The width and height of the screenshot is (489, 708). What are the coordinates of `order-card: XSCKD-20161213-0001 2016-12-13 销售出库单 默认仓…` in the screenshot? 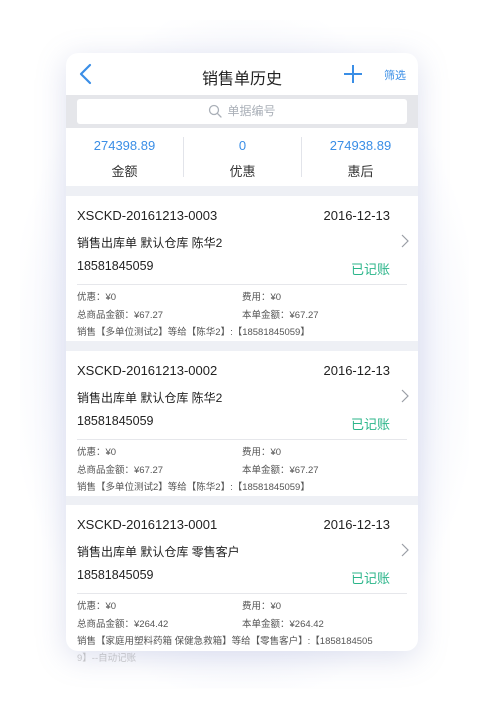 It's located at (242, 578).